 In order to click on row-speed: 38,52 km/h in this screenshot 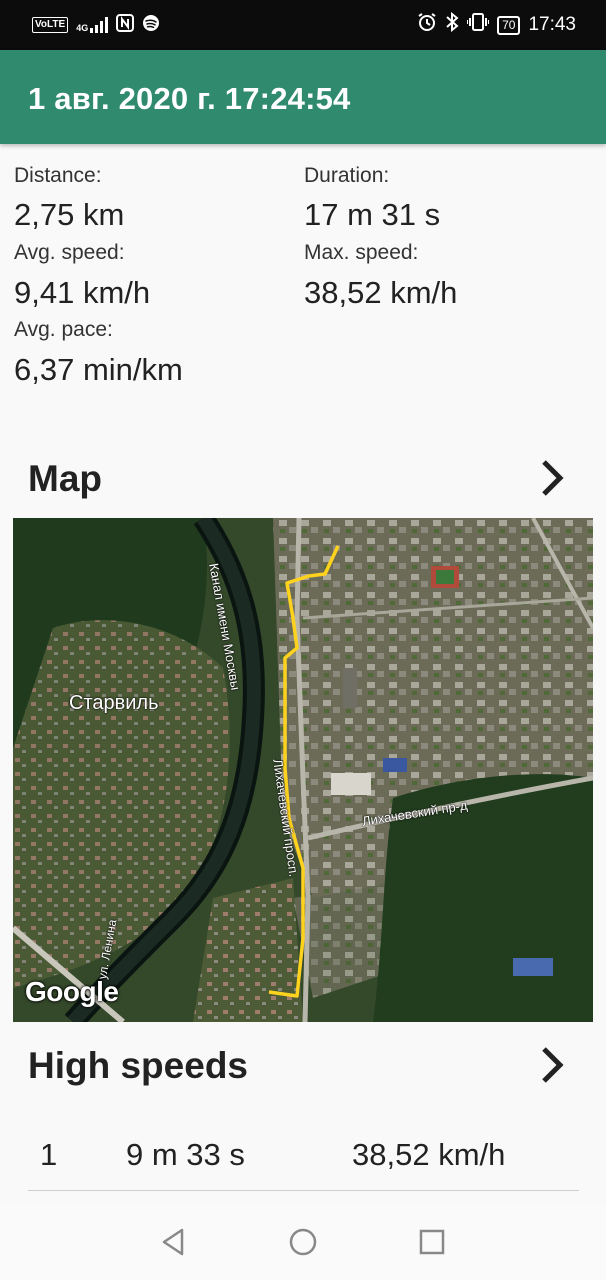, I will do `click(429, 1154)`.